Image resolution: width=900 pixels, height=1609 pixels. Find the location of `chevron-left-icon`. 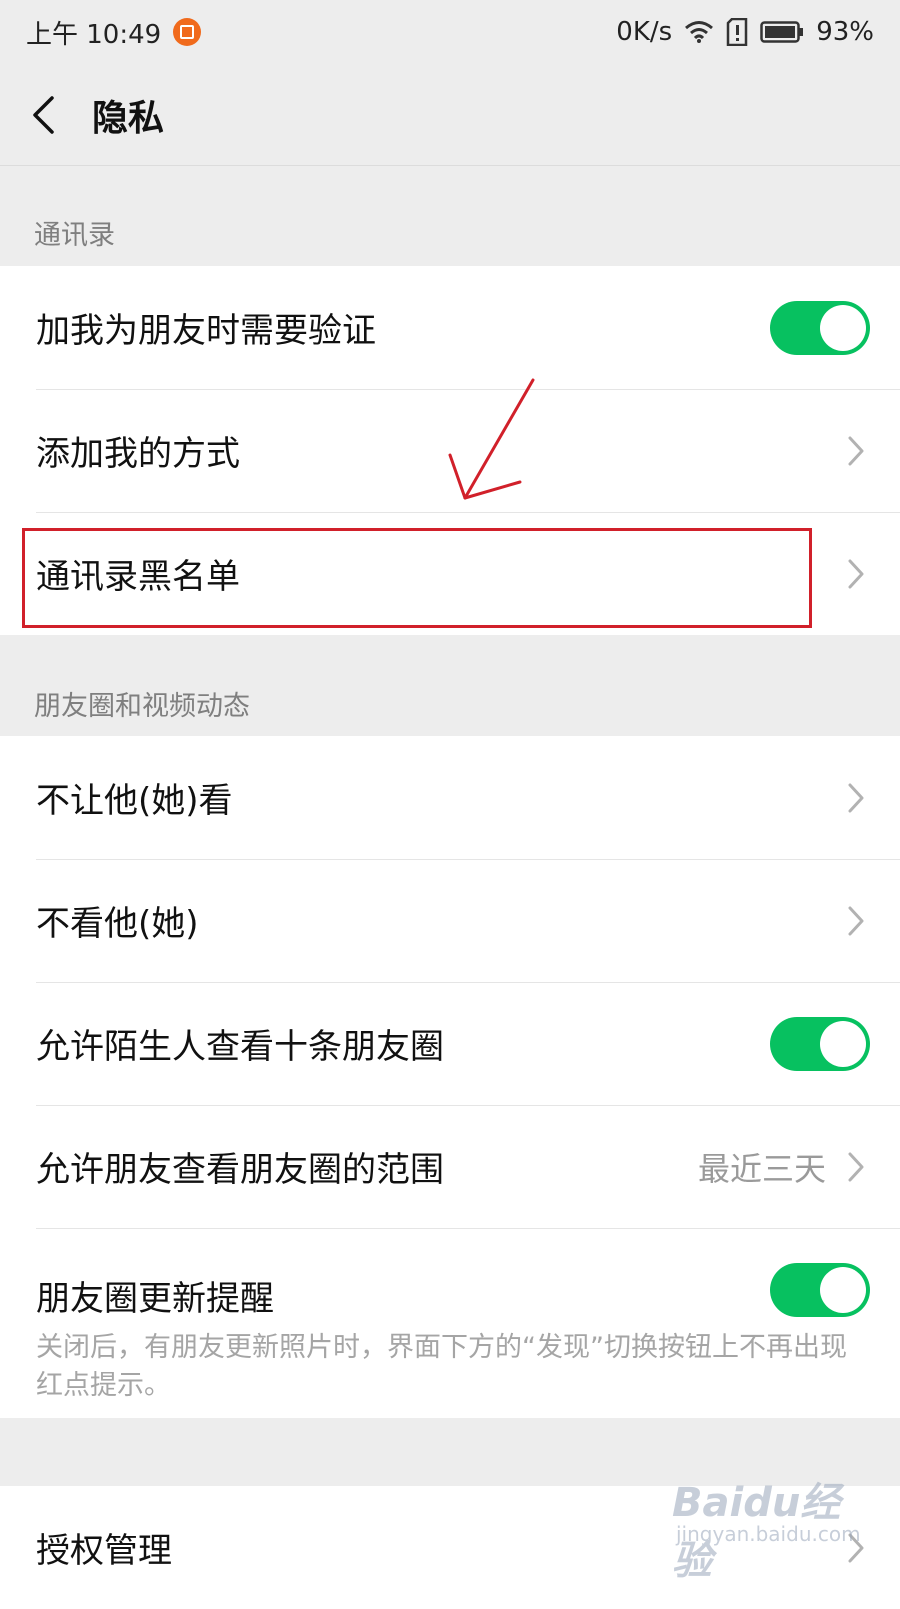

chevron-left-icon is located at coordinates (43, 114).